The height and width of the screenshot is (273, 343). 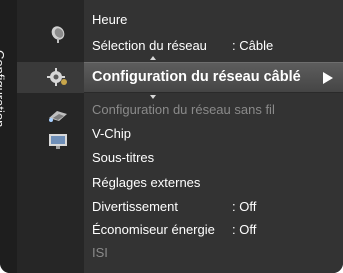 I want to click on monitor-icon, so click(x=58, y=141).